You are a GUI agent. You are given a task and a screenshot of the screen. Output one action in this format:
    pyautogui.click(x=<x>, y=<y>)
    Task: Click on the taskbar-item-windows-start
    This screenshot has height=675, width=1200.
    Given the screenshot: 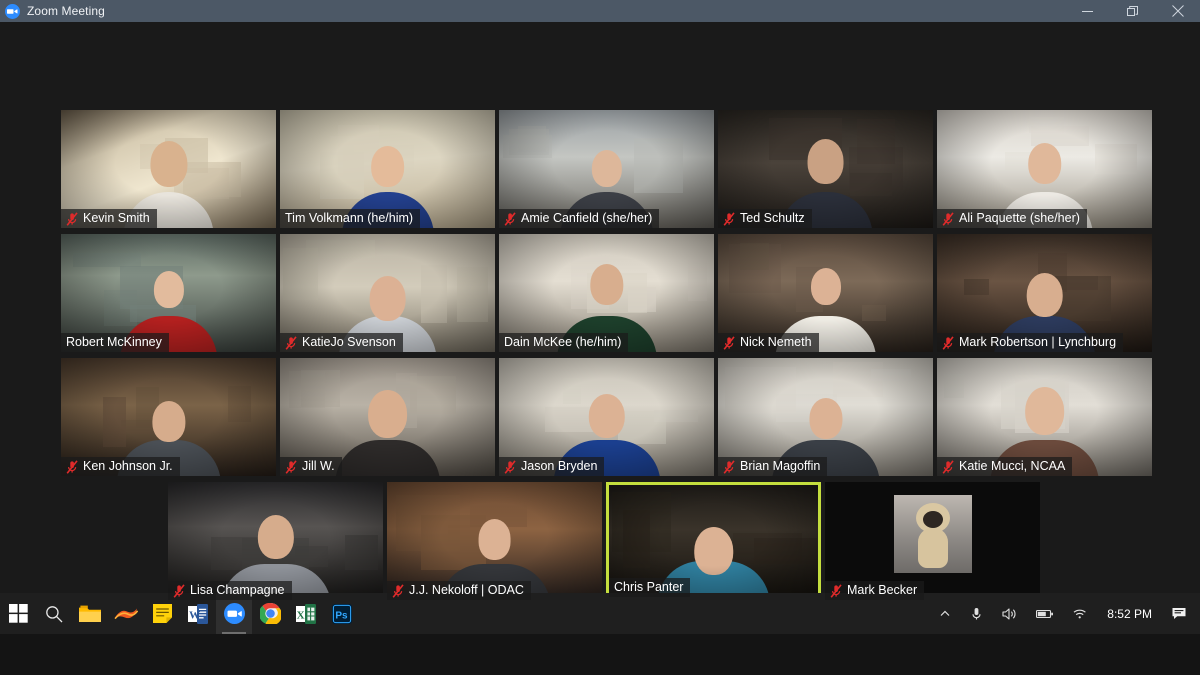 What is the action you would take?
    pyautogui.click(x=18, y=613)
    